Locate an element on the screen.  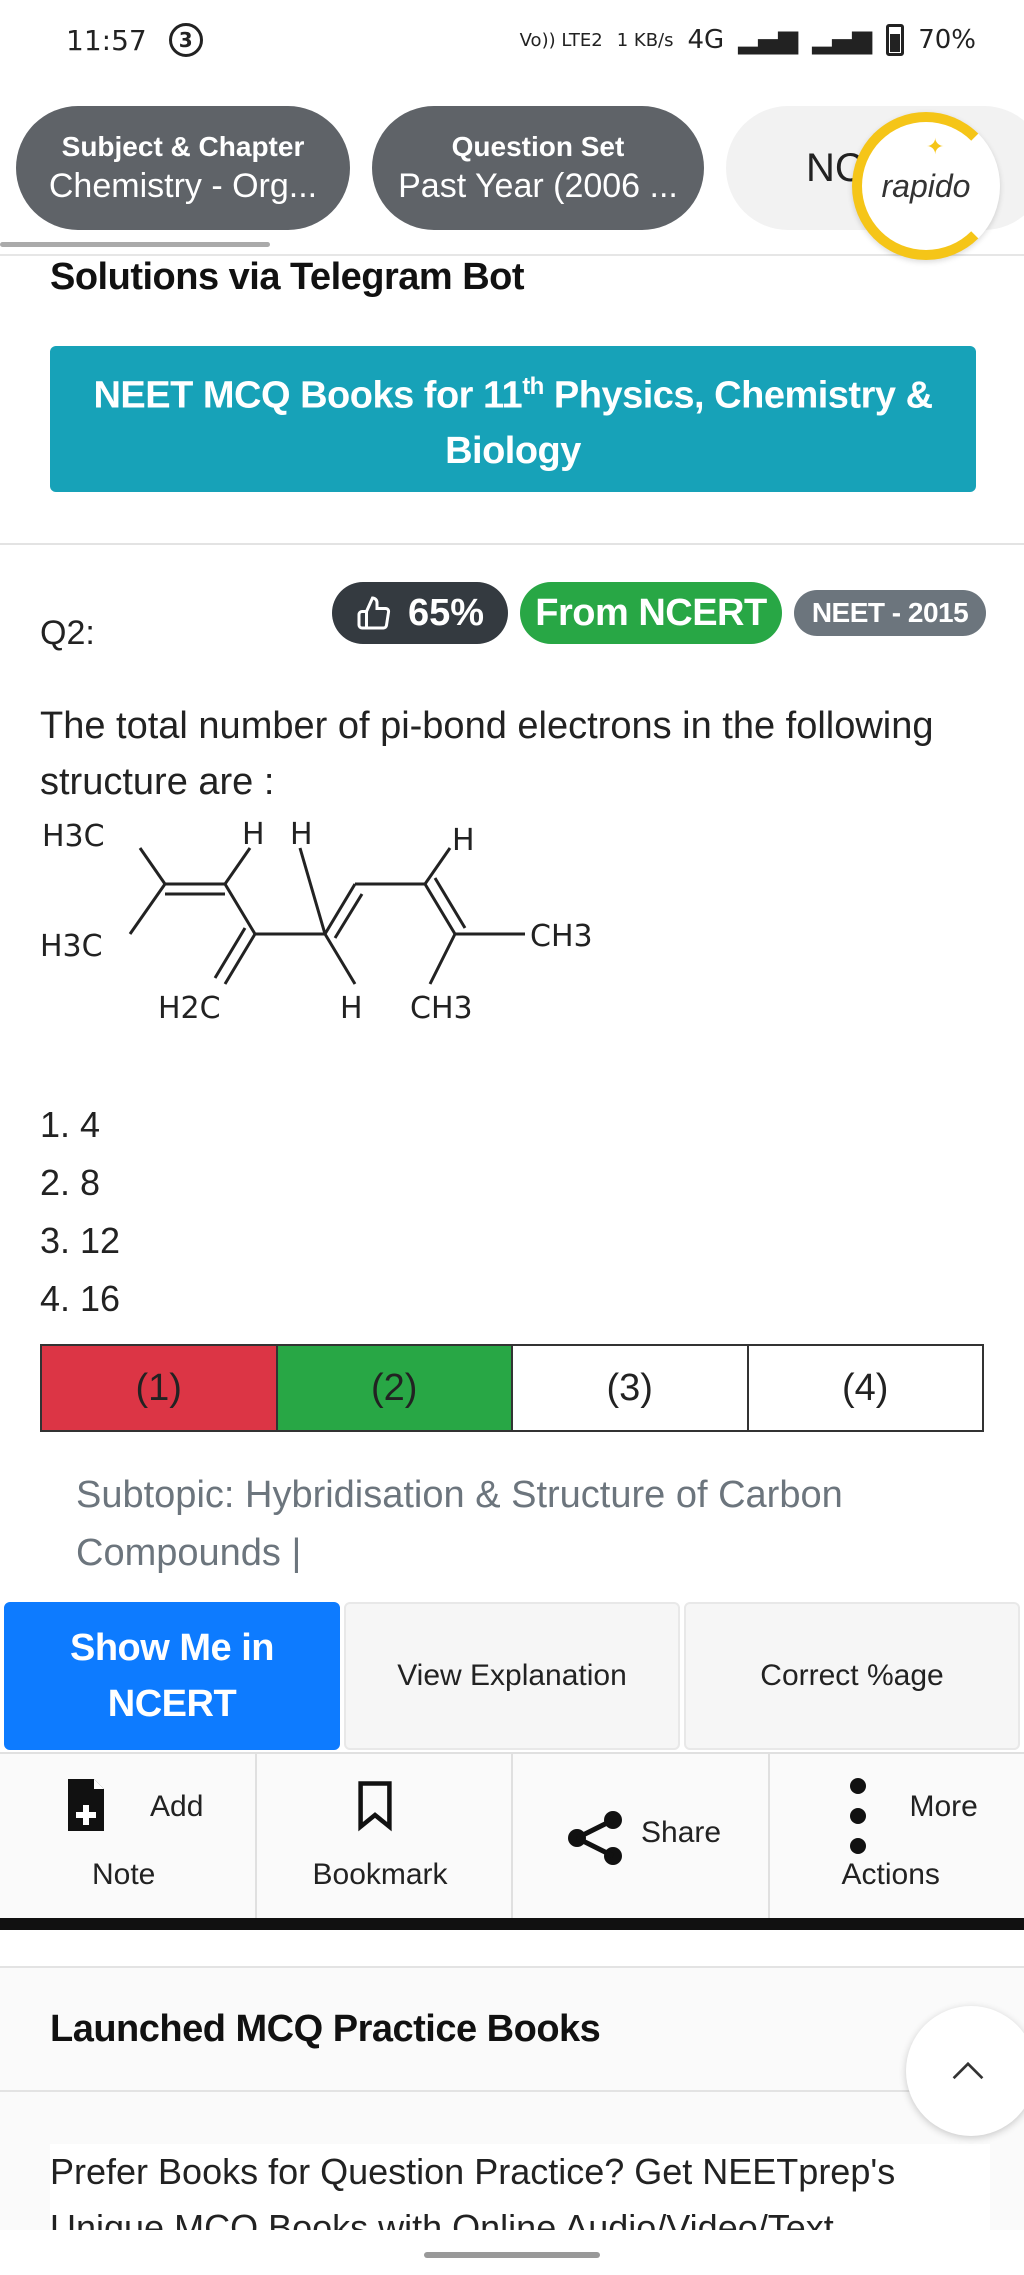
chemical-structure: H3C H3C H H H H2C H CH3 CH3 is located at coordinates (316, 921).